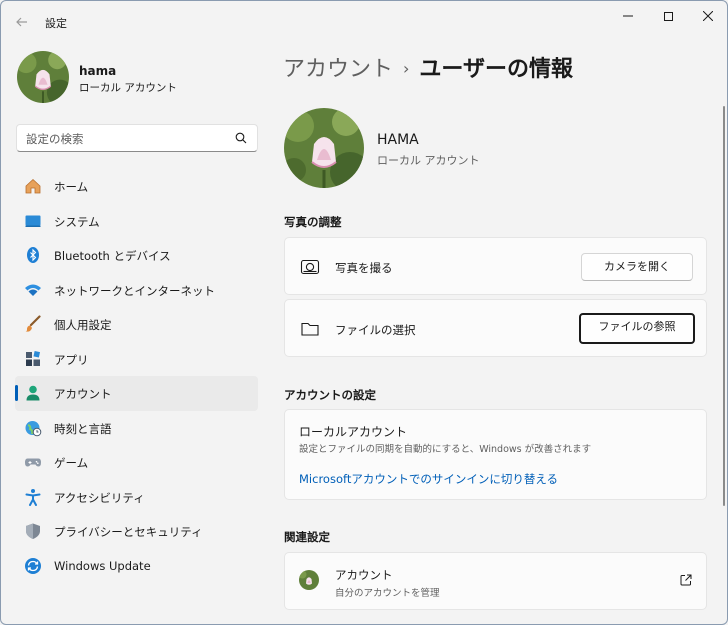 This screenshot has height=625, width=728. Describe the element at coordinates (353, 432) in the screenshot. I see `local-account-title: ローカルアカウント` at that location.